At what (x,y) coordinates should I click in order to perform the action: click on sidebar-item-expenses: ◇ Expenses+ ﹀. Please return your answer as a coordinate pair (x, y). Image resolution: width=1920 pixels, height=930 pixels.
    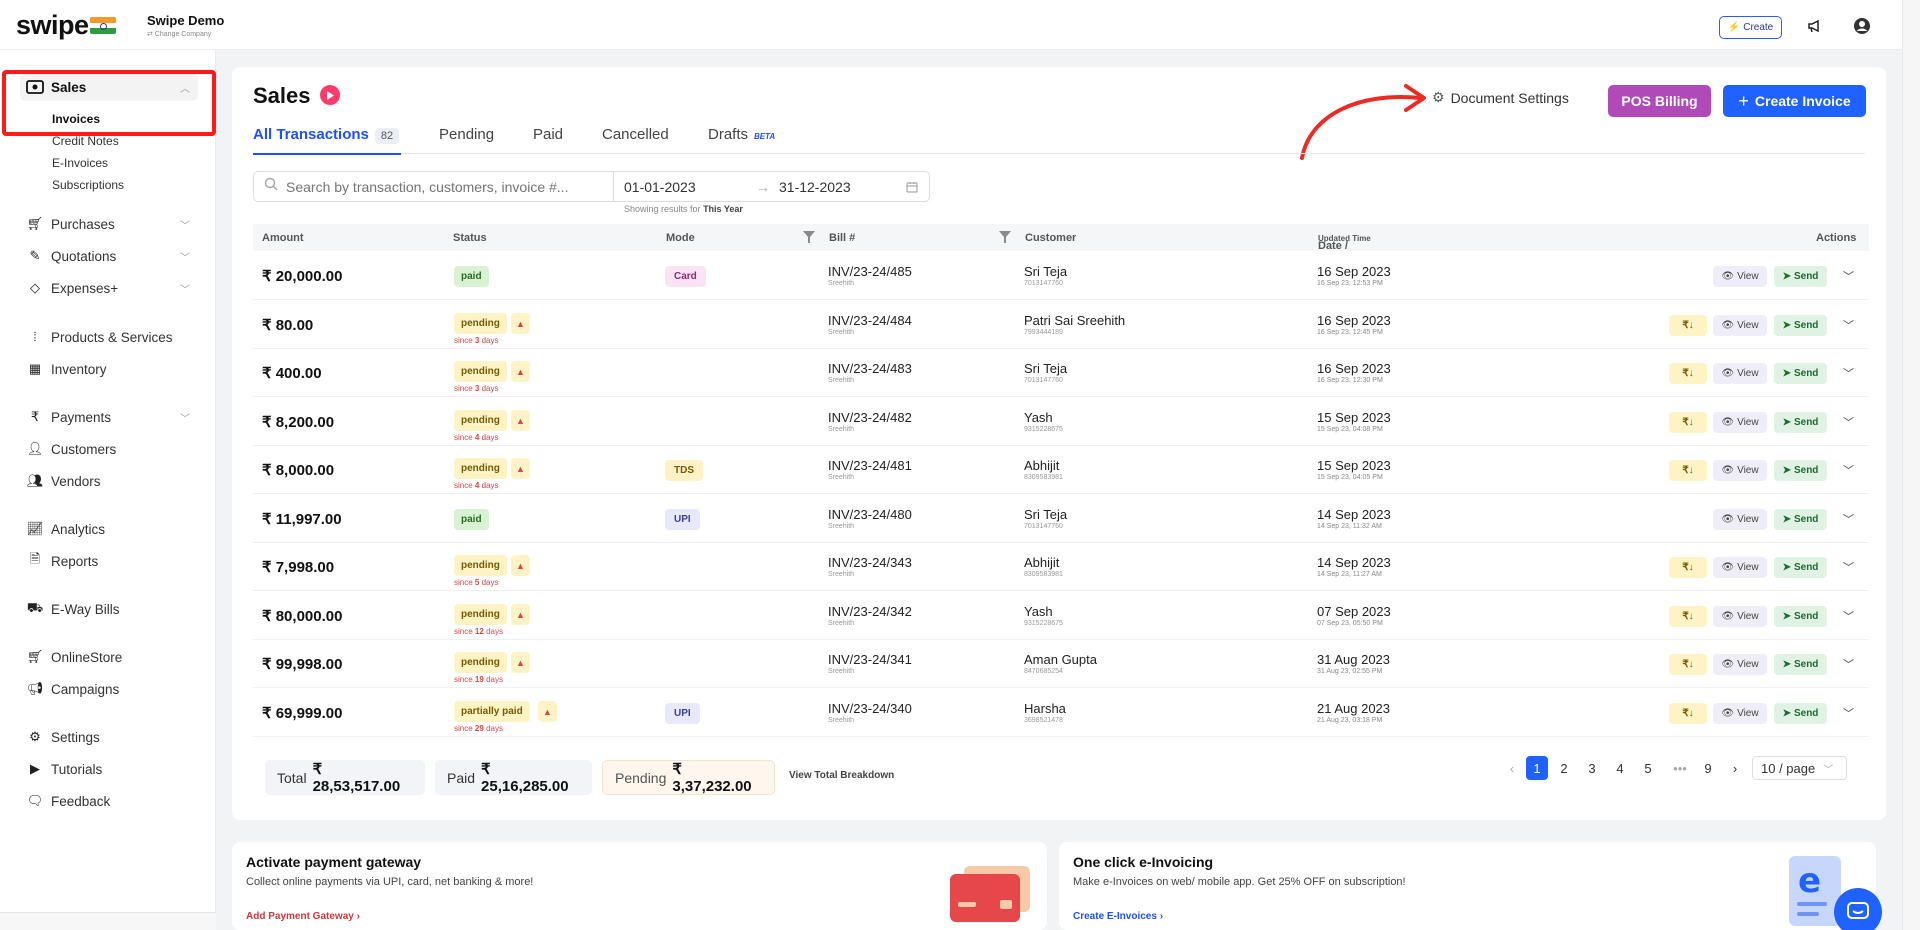
    Looking at the image, I should click on (108, 288).